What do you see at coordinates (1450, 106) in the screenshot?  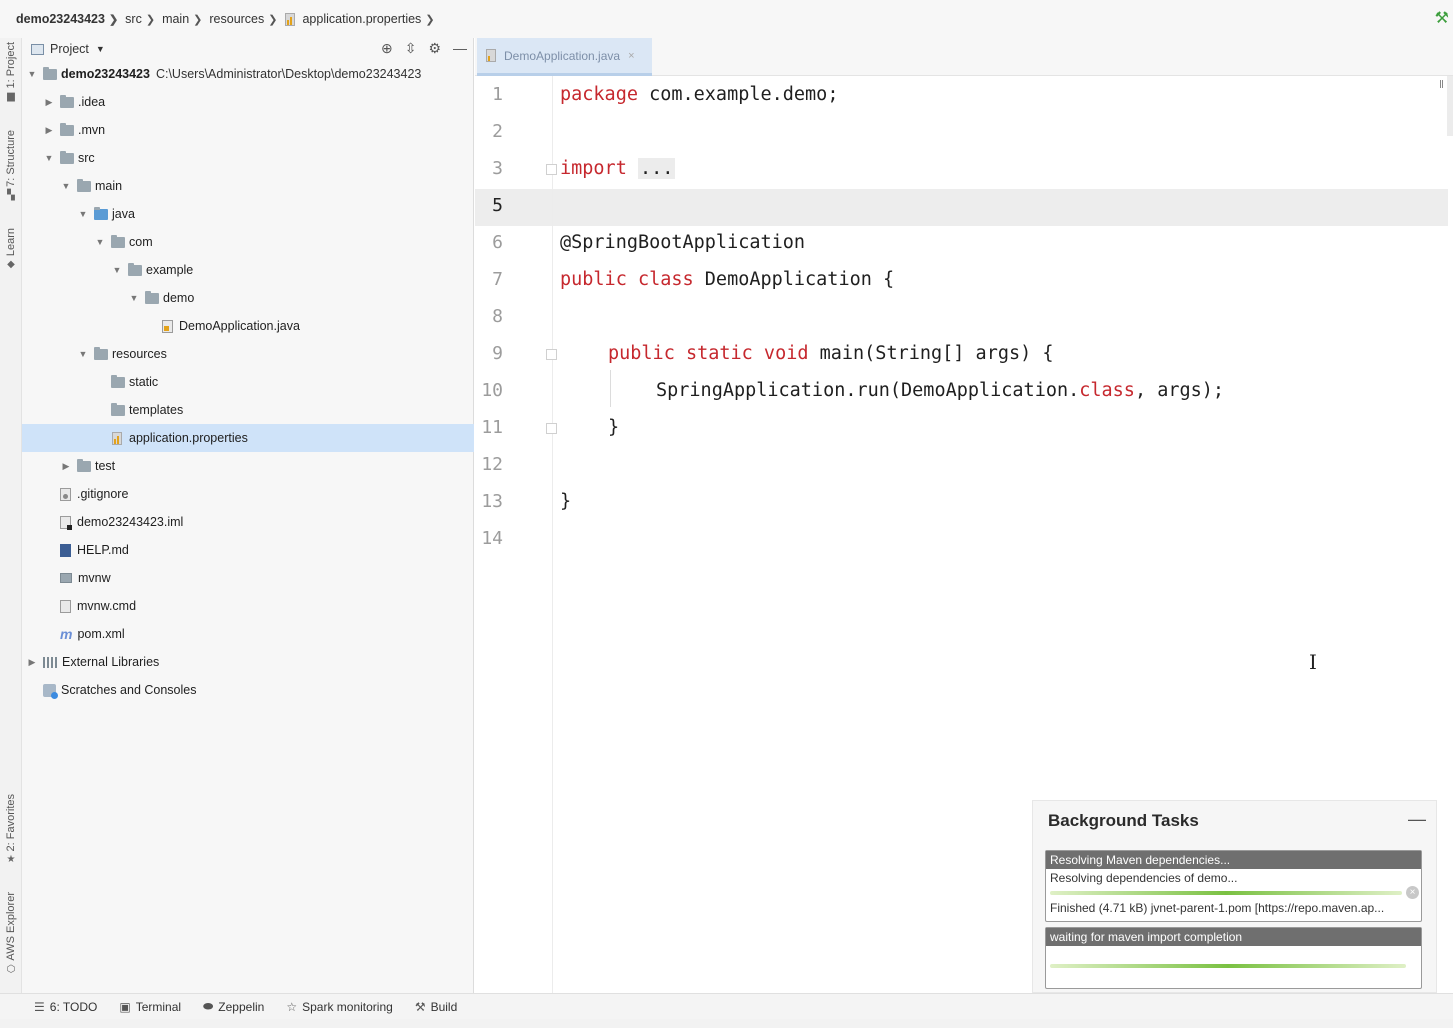 I see `editor-scrollbar` at bounding box center [1450, 106].